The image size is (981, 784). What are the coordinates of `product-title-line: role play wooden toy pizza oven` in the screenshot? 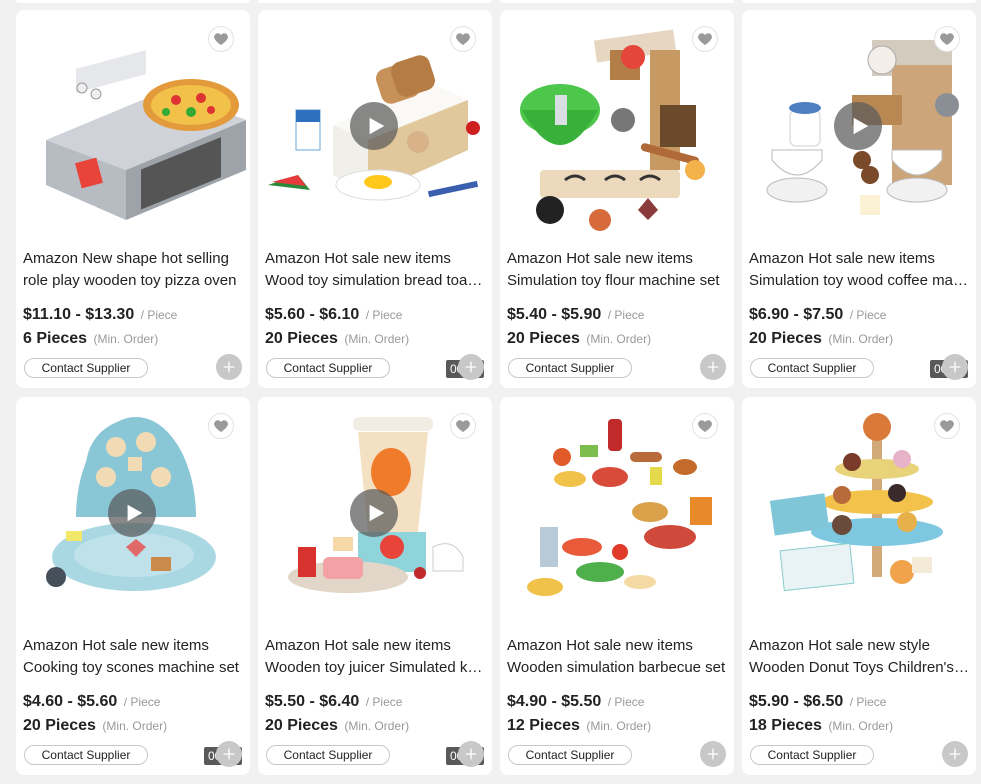 It's located at (130, 280).